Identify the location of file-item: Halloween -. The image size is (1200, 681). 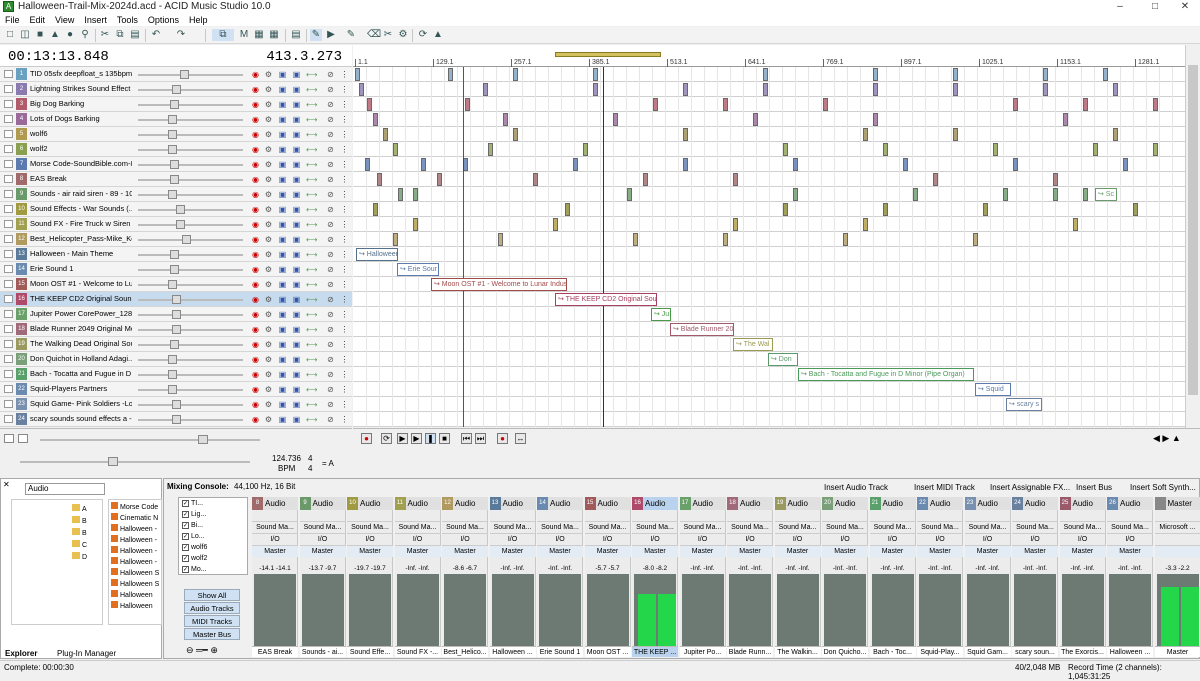
(134, 528).